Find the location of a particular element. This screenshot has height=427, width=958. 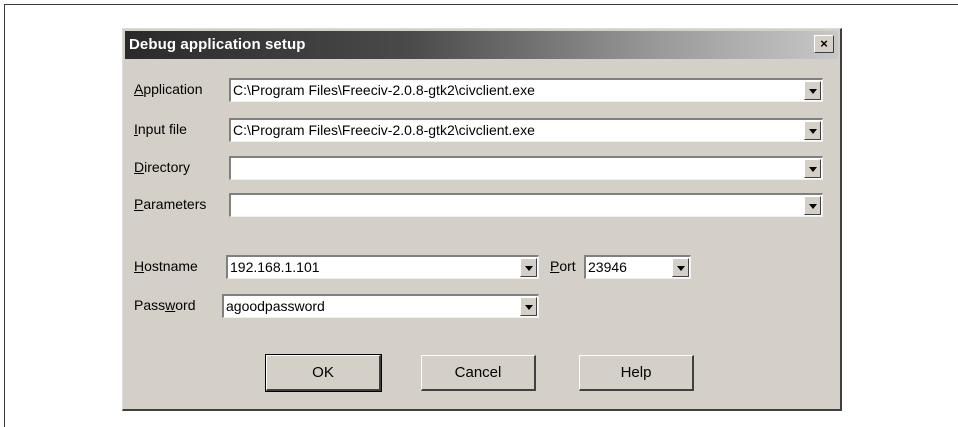

hostname-label: Hostname is located at coordinates (166, 266).